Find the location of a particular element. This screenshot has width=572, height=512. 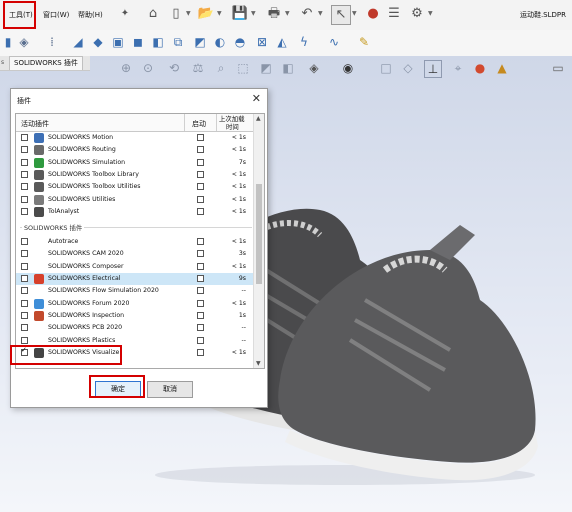

rib-icon: ◼ is located at coordinates (138, 42).